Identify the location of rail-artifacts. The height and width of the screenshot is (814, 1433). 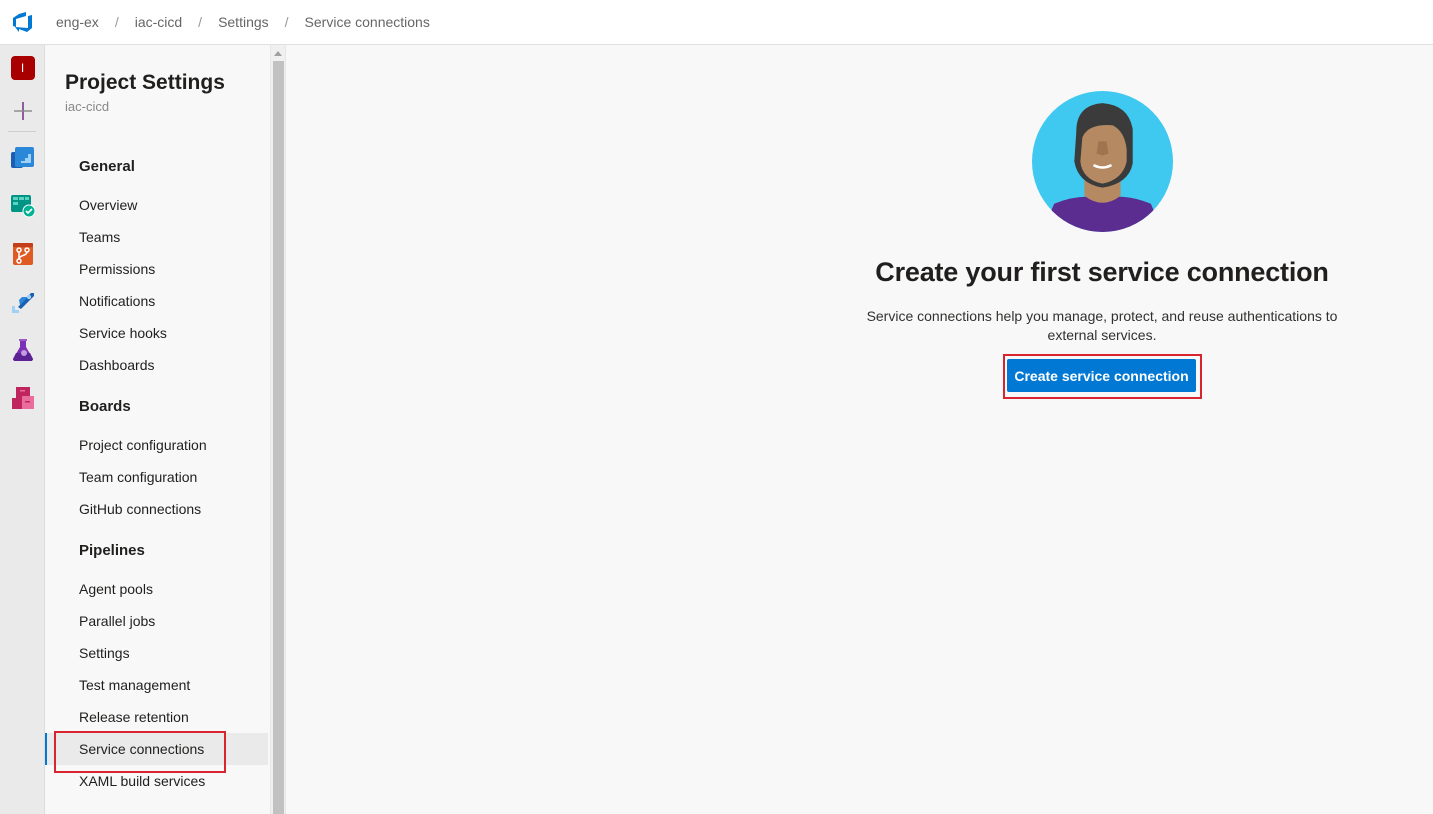
(22, 398).